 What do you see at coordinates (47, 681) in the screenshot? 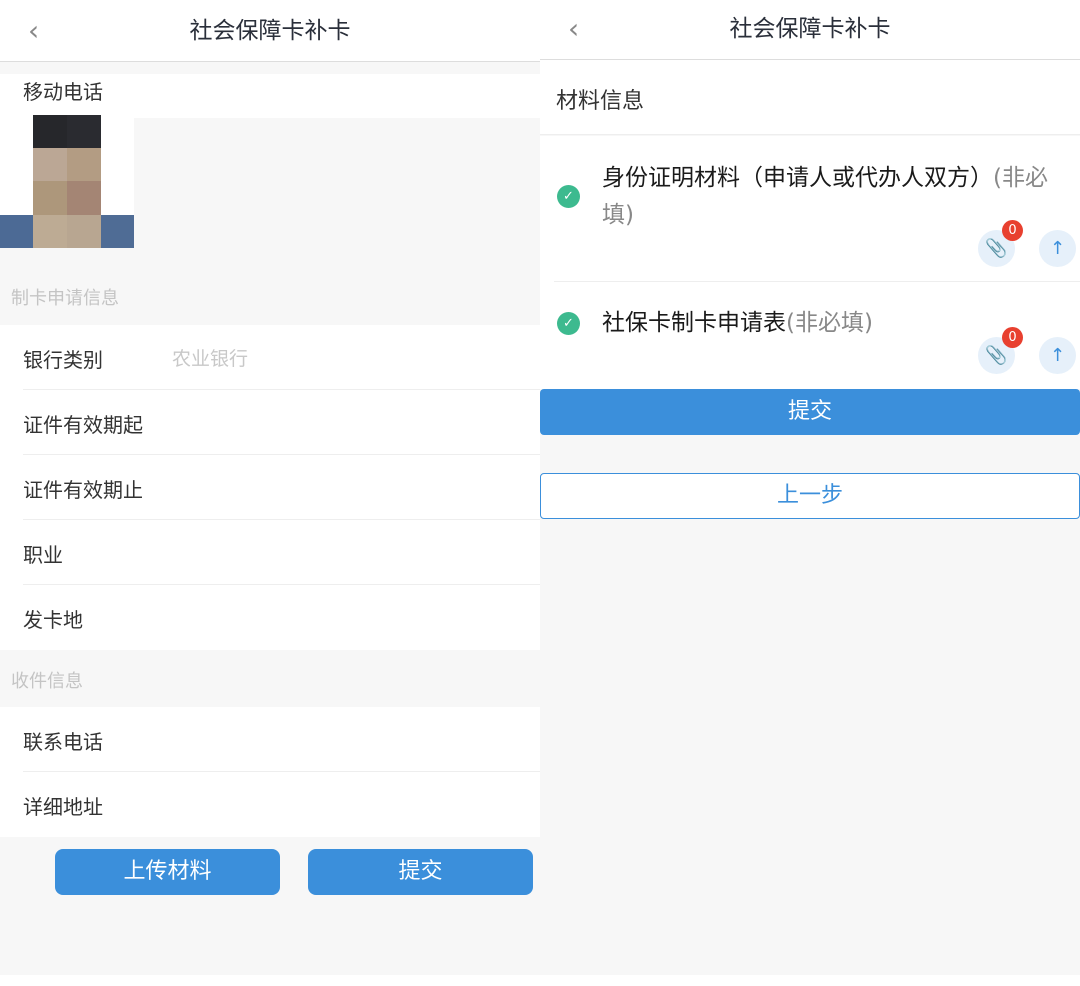
I see `section-delivery-info: 收件信息` at bounding box center [47, 681].